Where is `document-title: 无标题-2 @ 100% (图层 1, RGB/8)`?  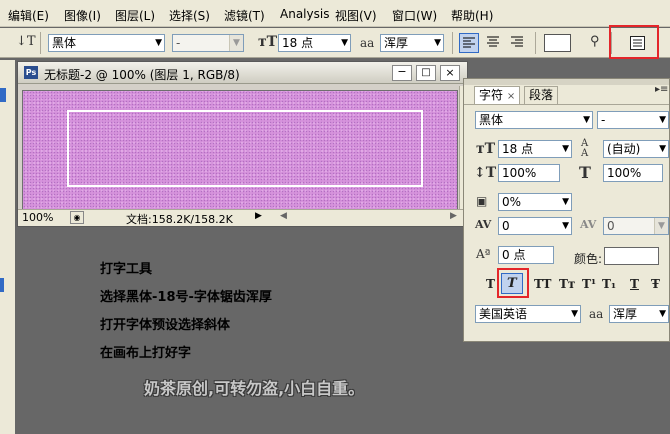 document-title: 无标题-2 @ 100% (图层 1, RGB/8) is located at coordinates (142, 75).